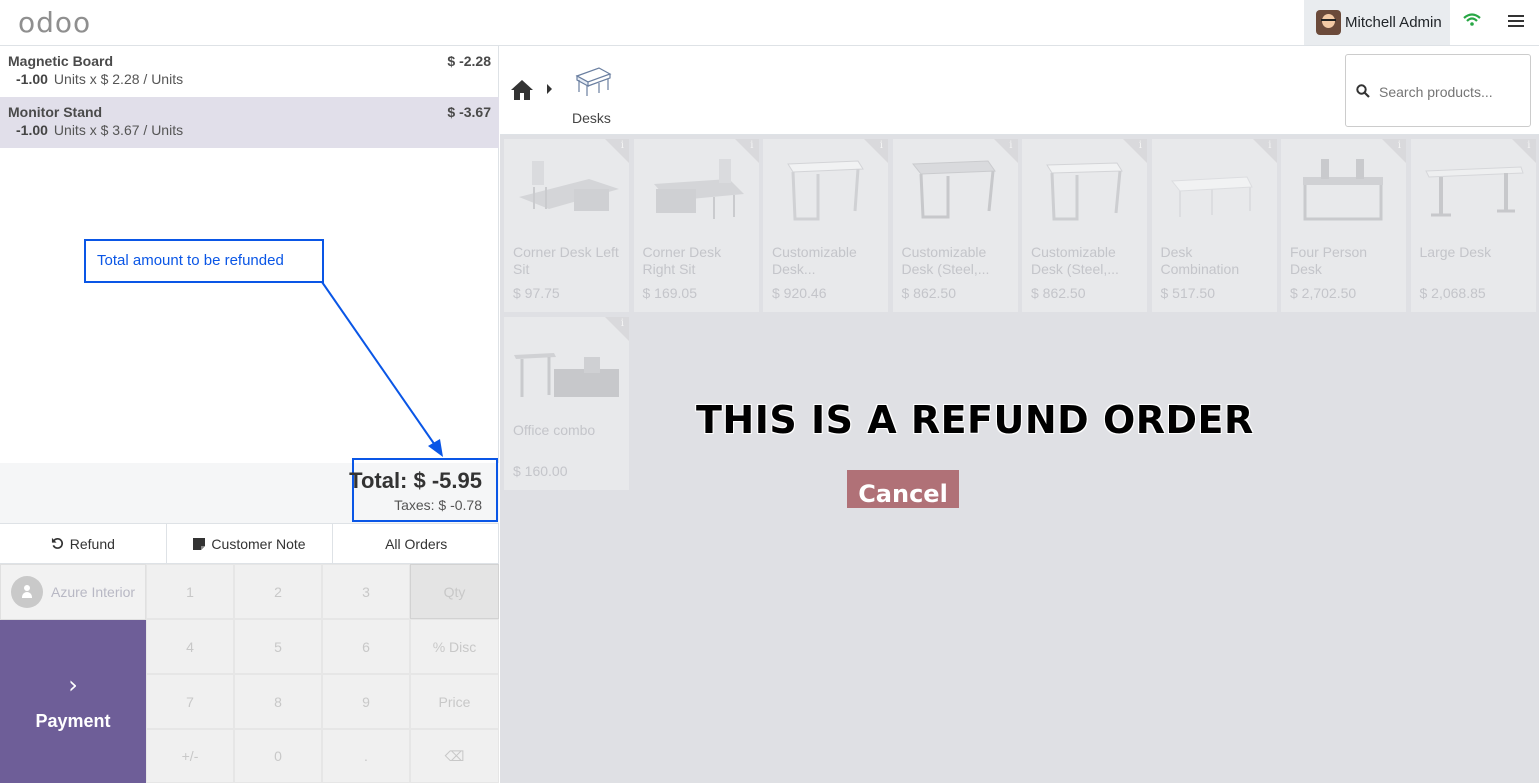 The image size is (1539, 783). What do you see at coordinates (799, 293) in the screenshot?
I see `product-price: $ 920.46` at bounding box center [799, 293].